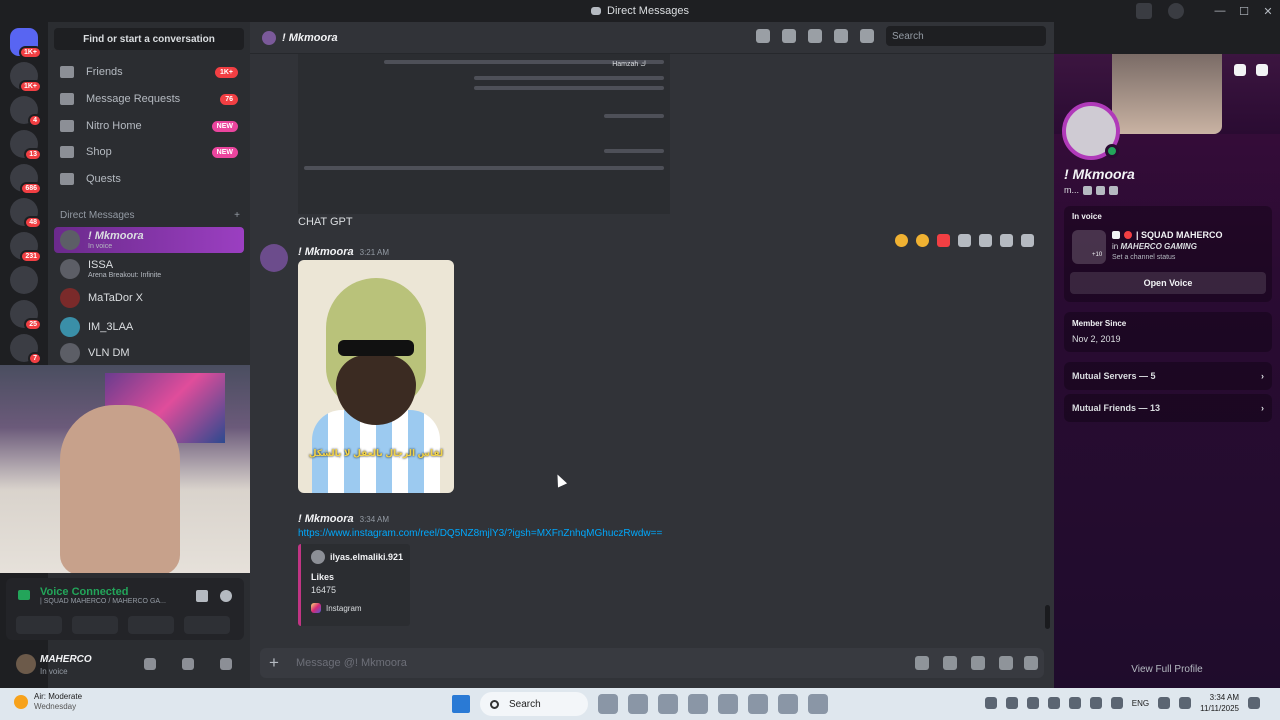  I want to click on gift-icon, so click(922, 663).